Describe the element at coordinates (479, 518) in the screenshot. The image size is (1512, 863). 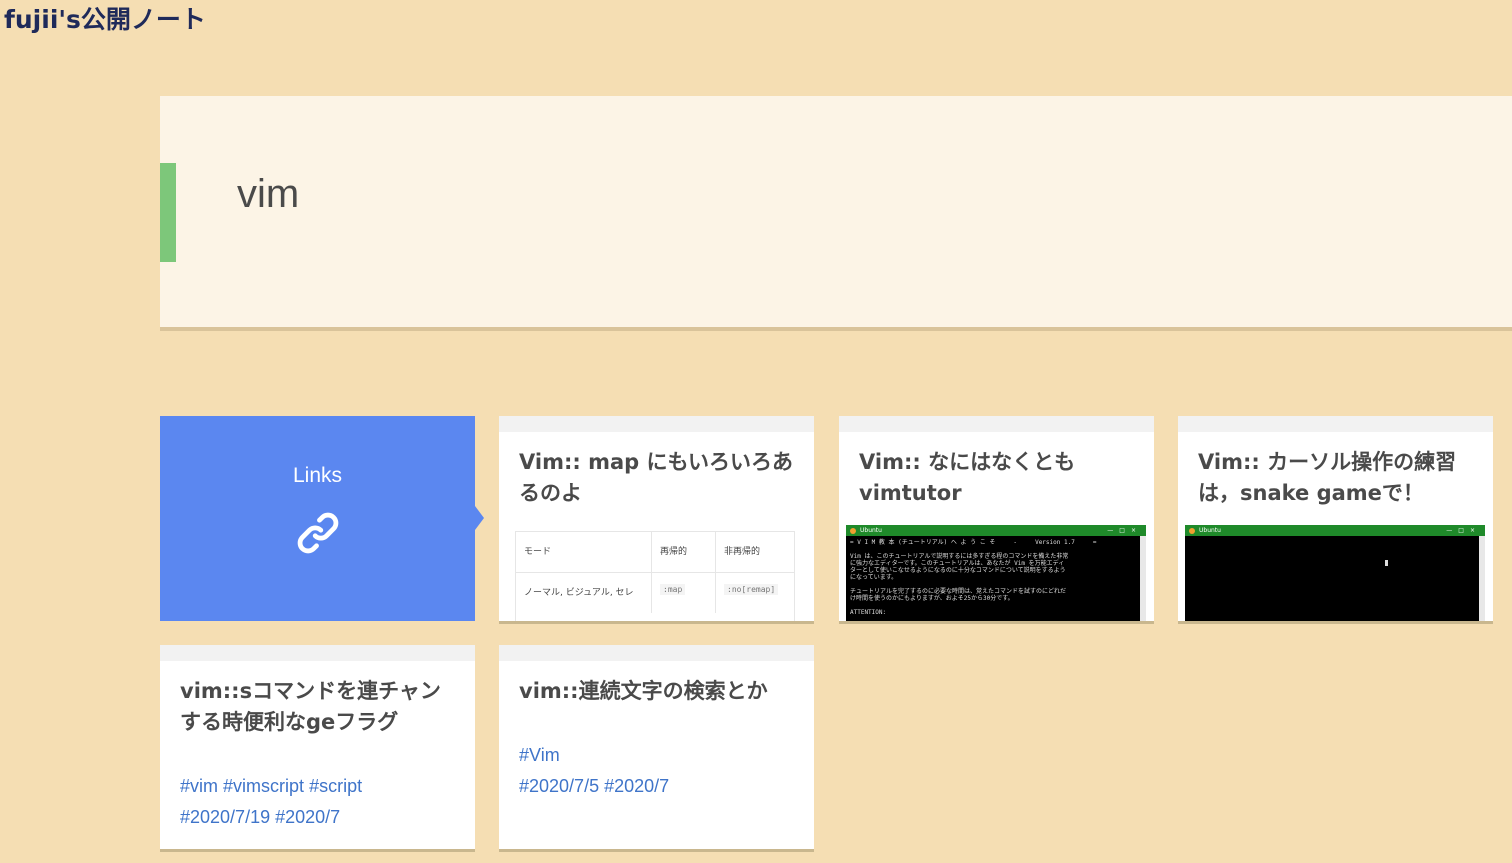
I see `links-card-pointer` at that location.